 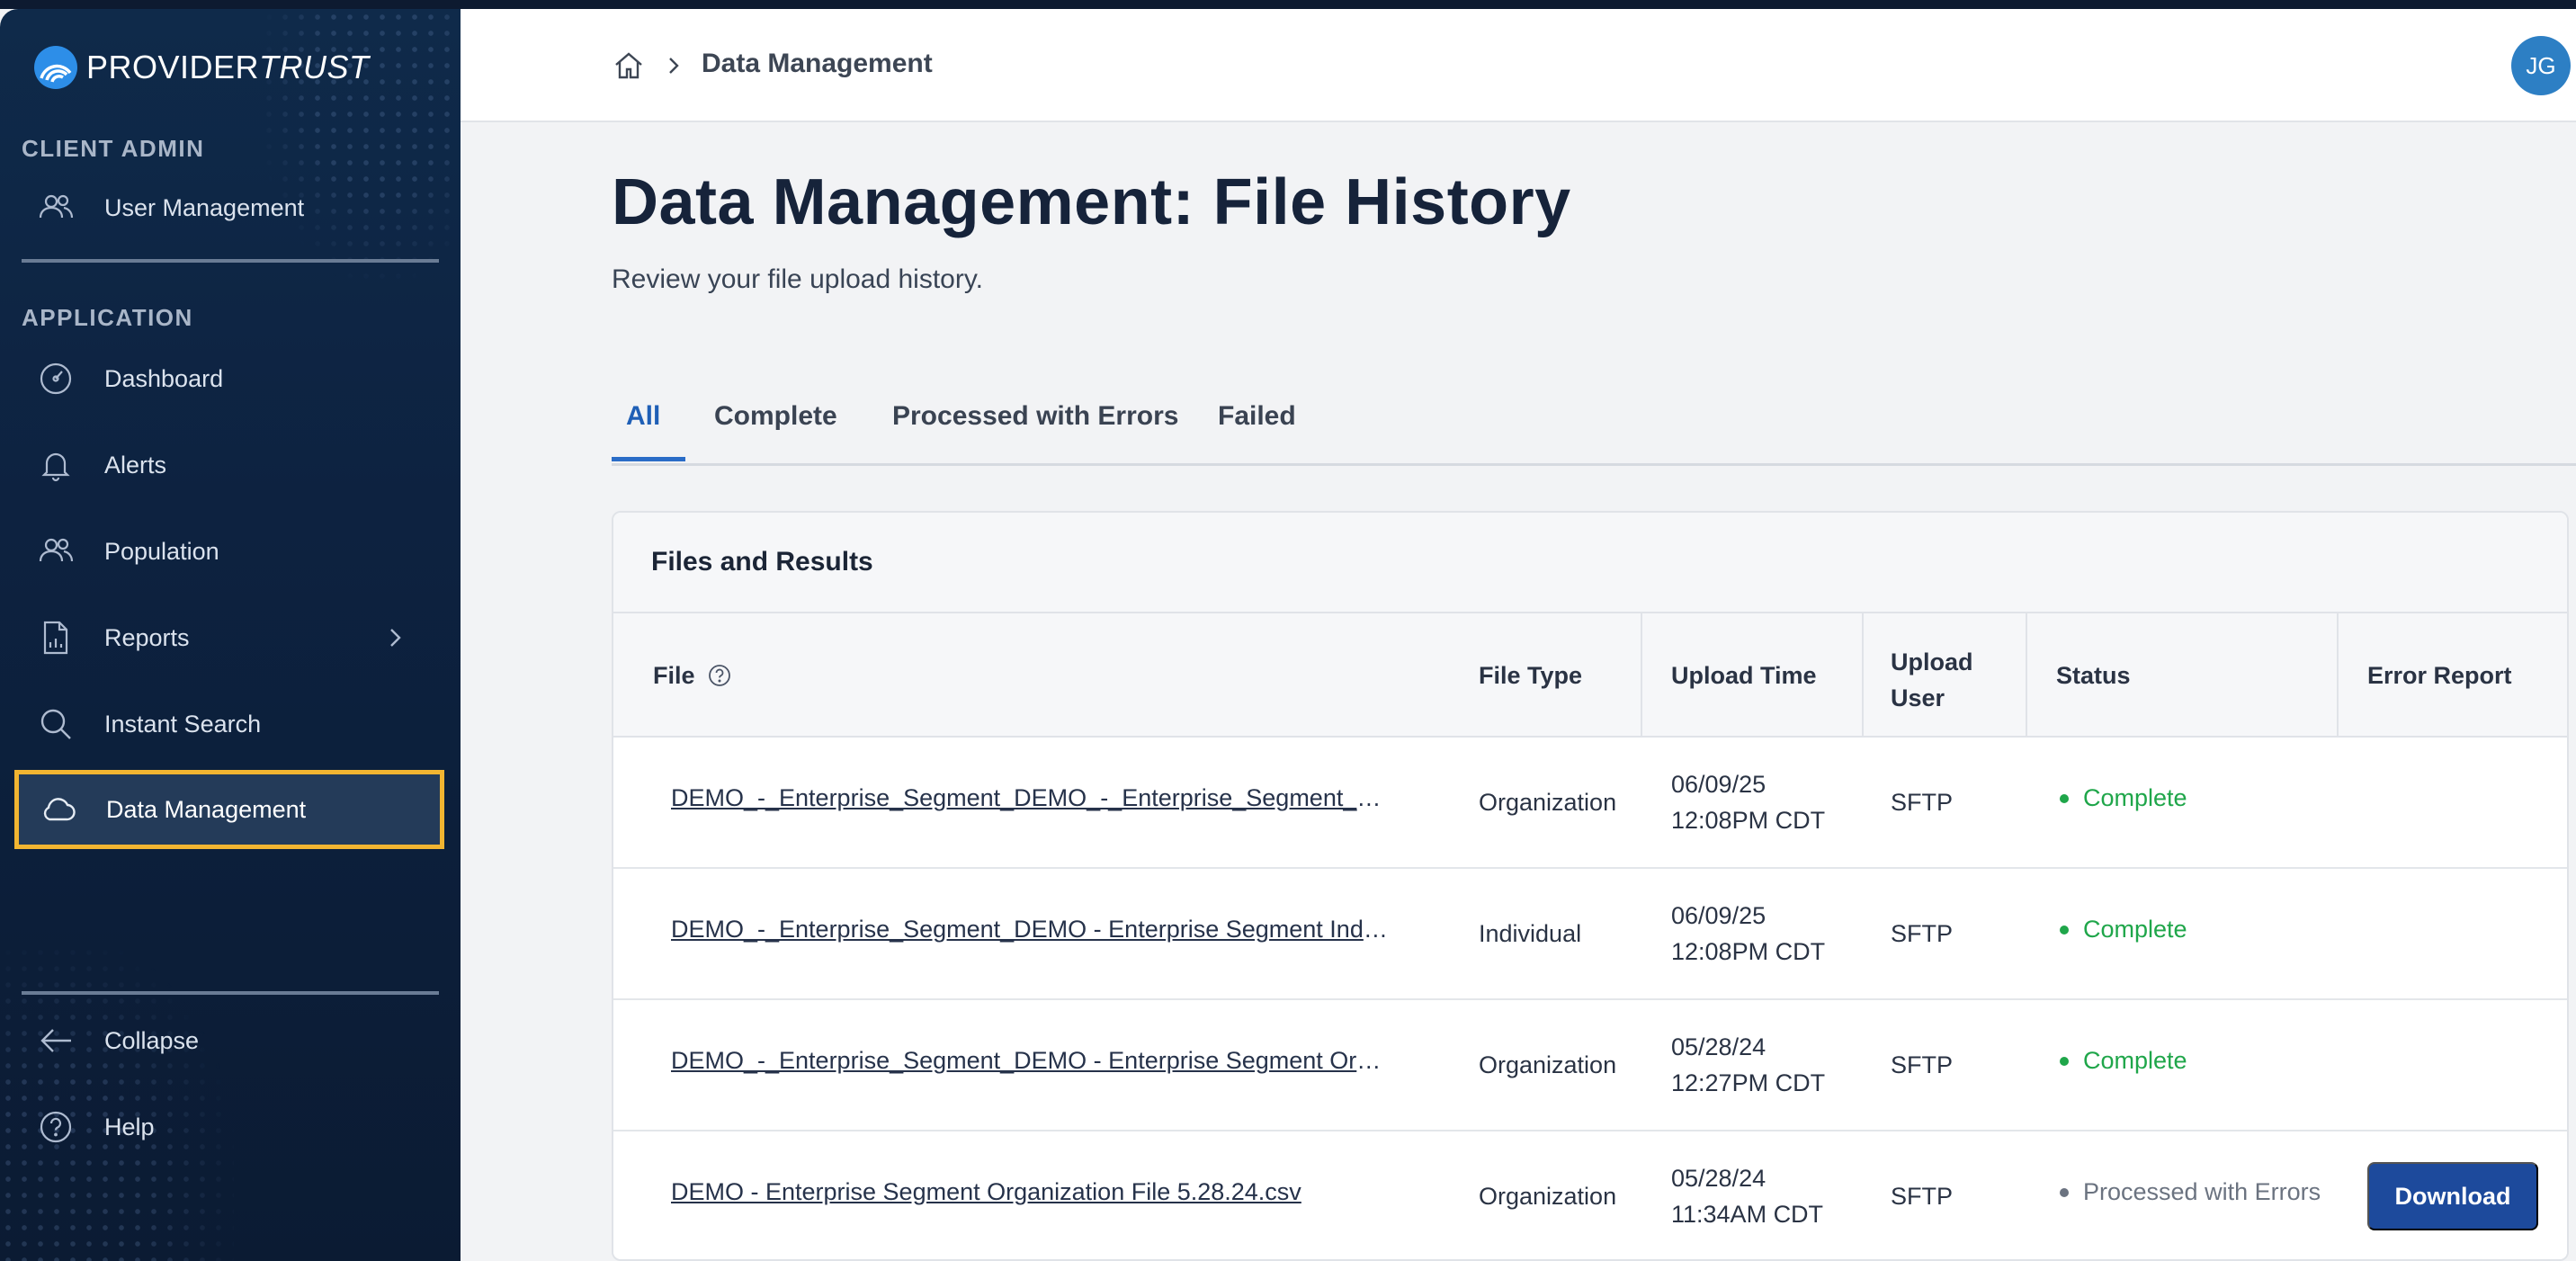 I want to click on sidebar-item-instant-search: Instant Search, so click(x=228, y=725).